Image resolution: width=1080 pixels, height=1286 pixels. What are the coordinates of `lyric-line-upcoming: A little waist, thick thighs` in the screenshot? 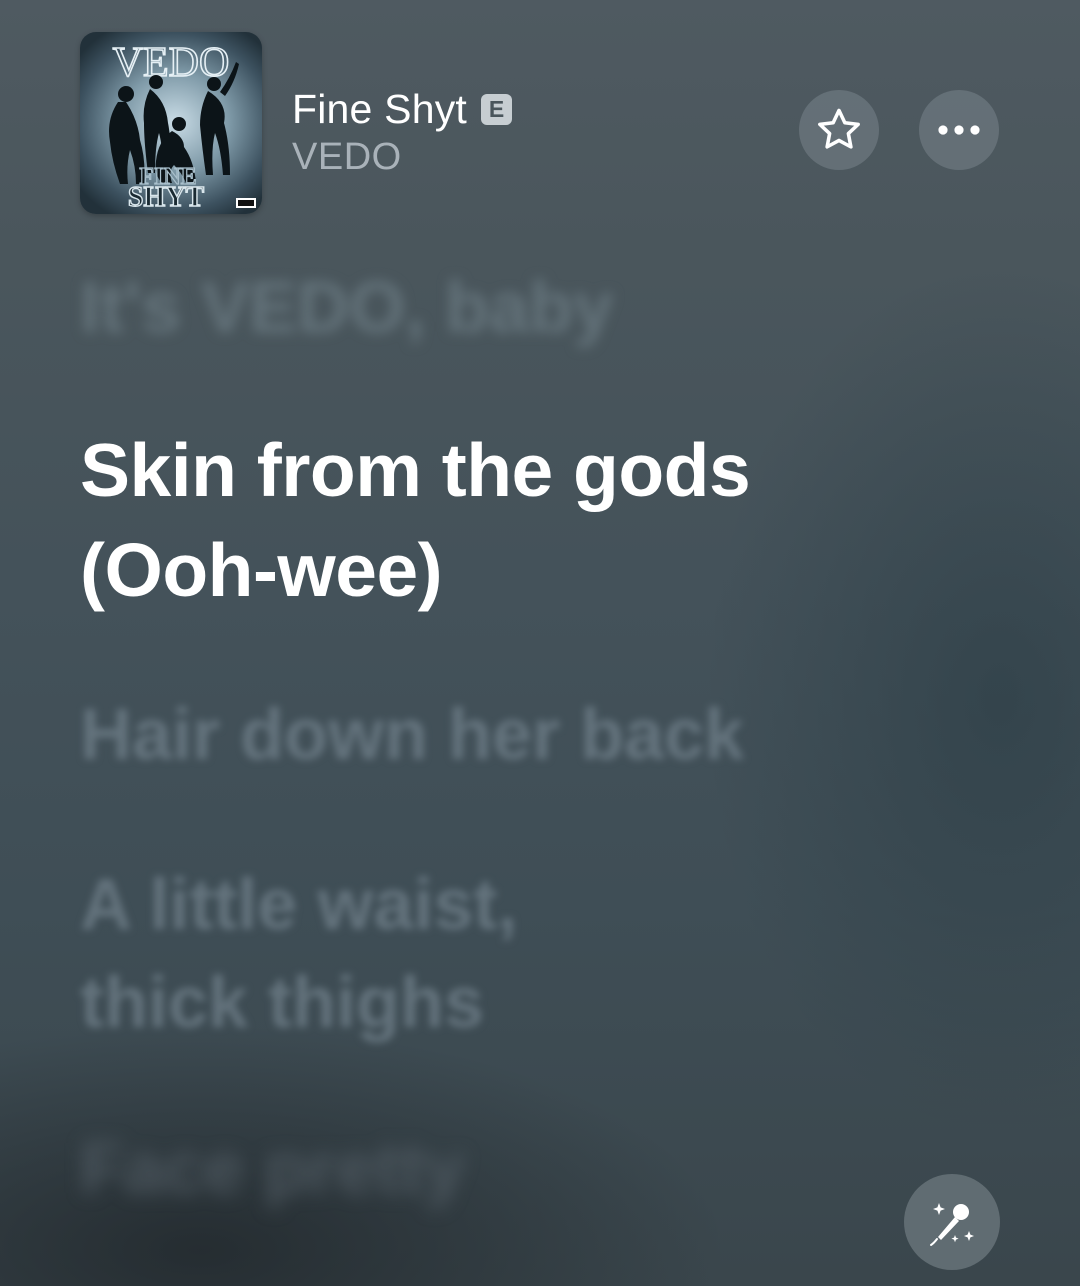 It's located at (298, 954).